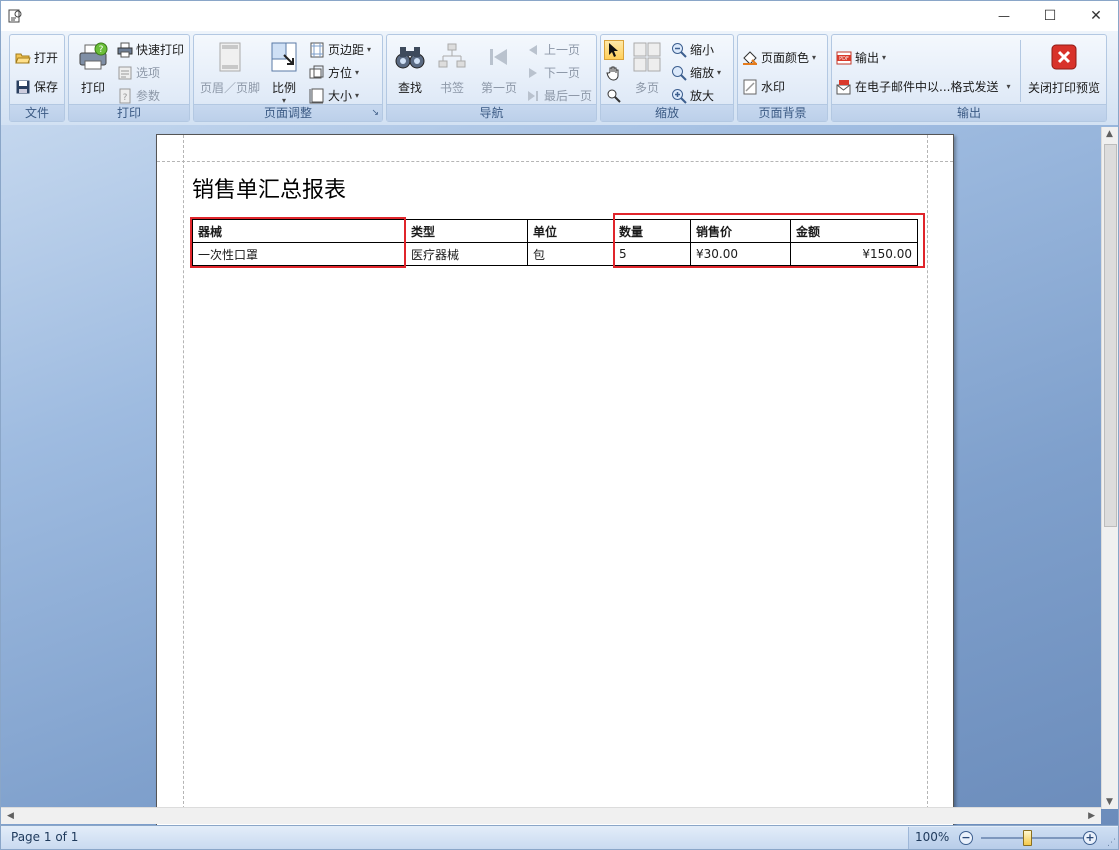  Describe the element at coordinates (843, 86) in the screenshot. I see `email-pdf-icon` at that location.